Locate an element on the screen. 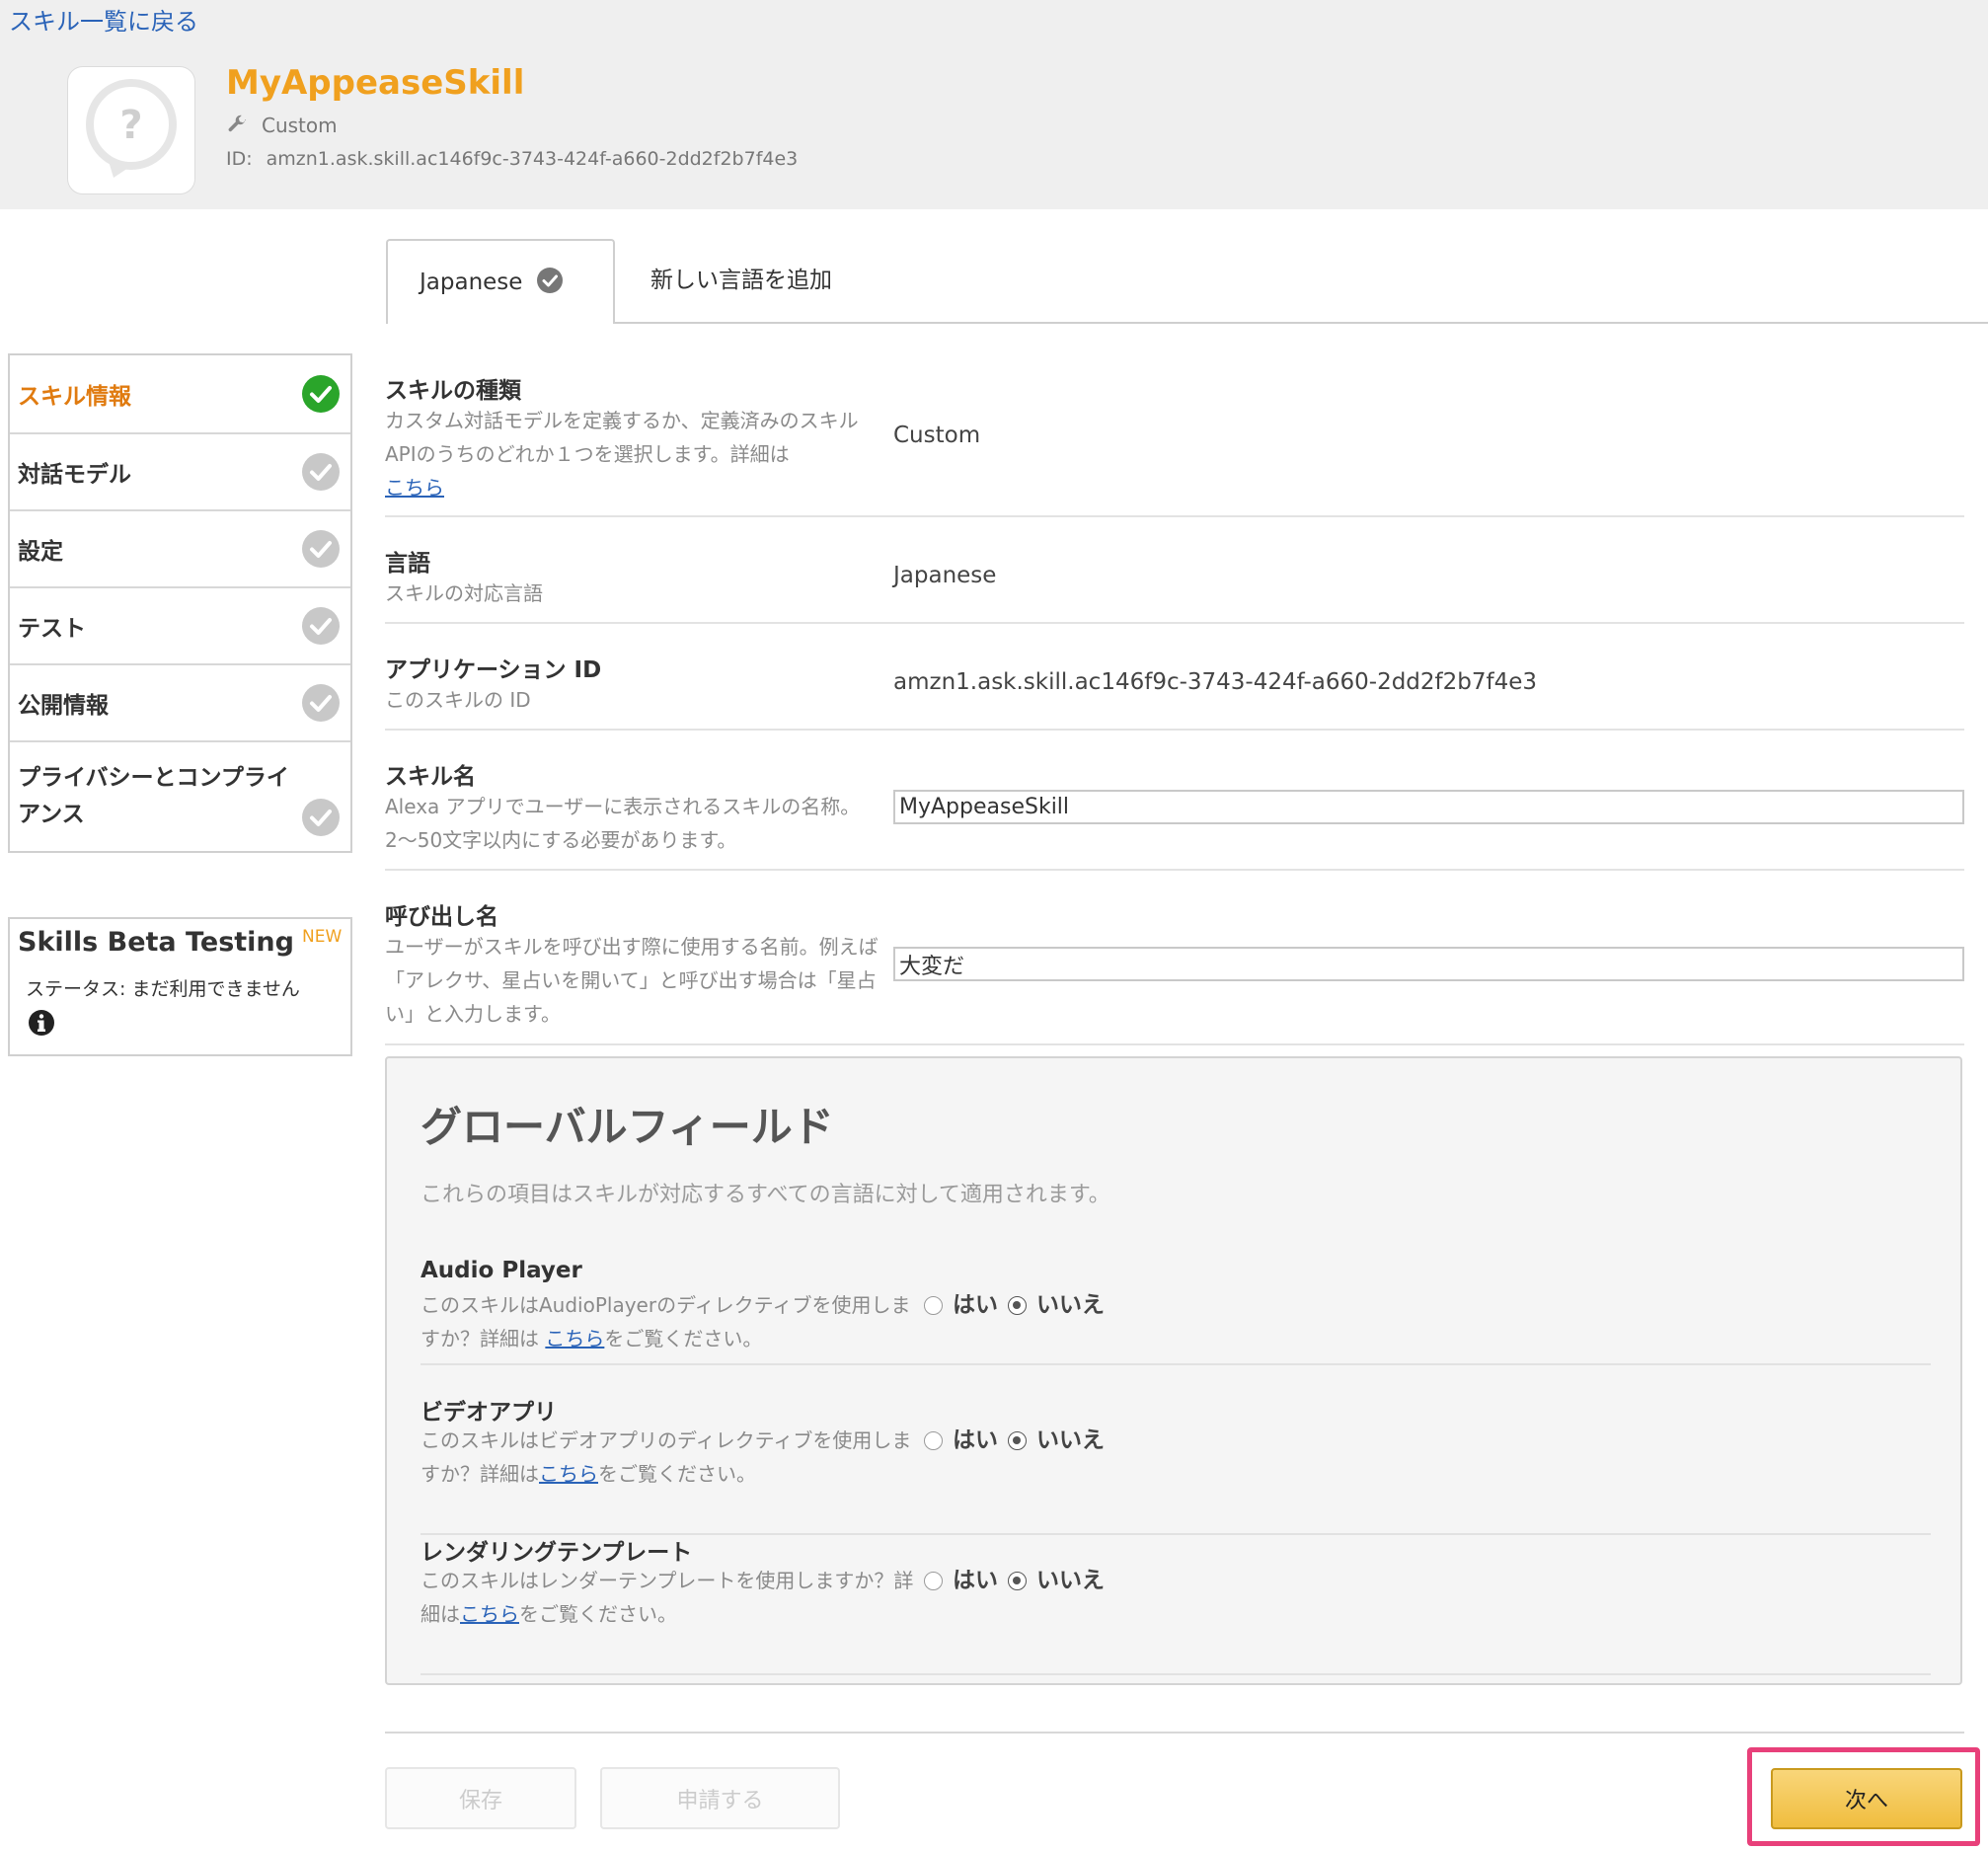 The width and height of the screenshot is (1988, 1850). sidebar-item-test: テスト is located at coordinates (180, 625).